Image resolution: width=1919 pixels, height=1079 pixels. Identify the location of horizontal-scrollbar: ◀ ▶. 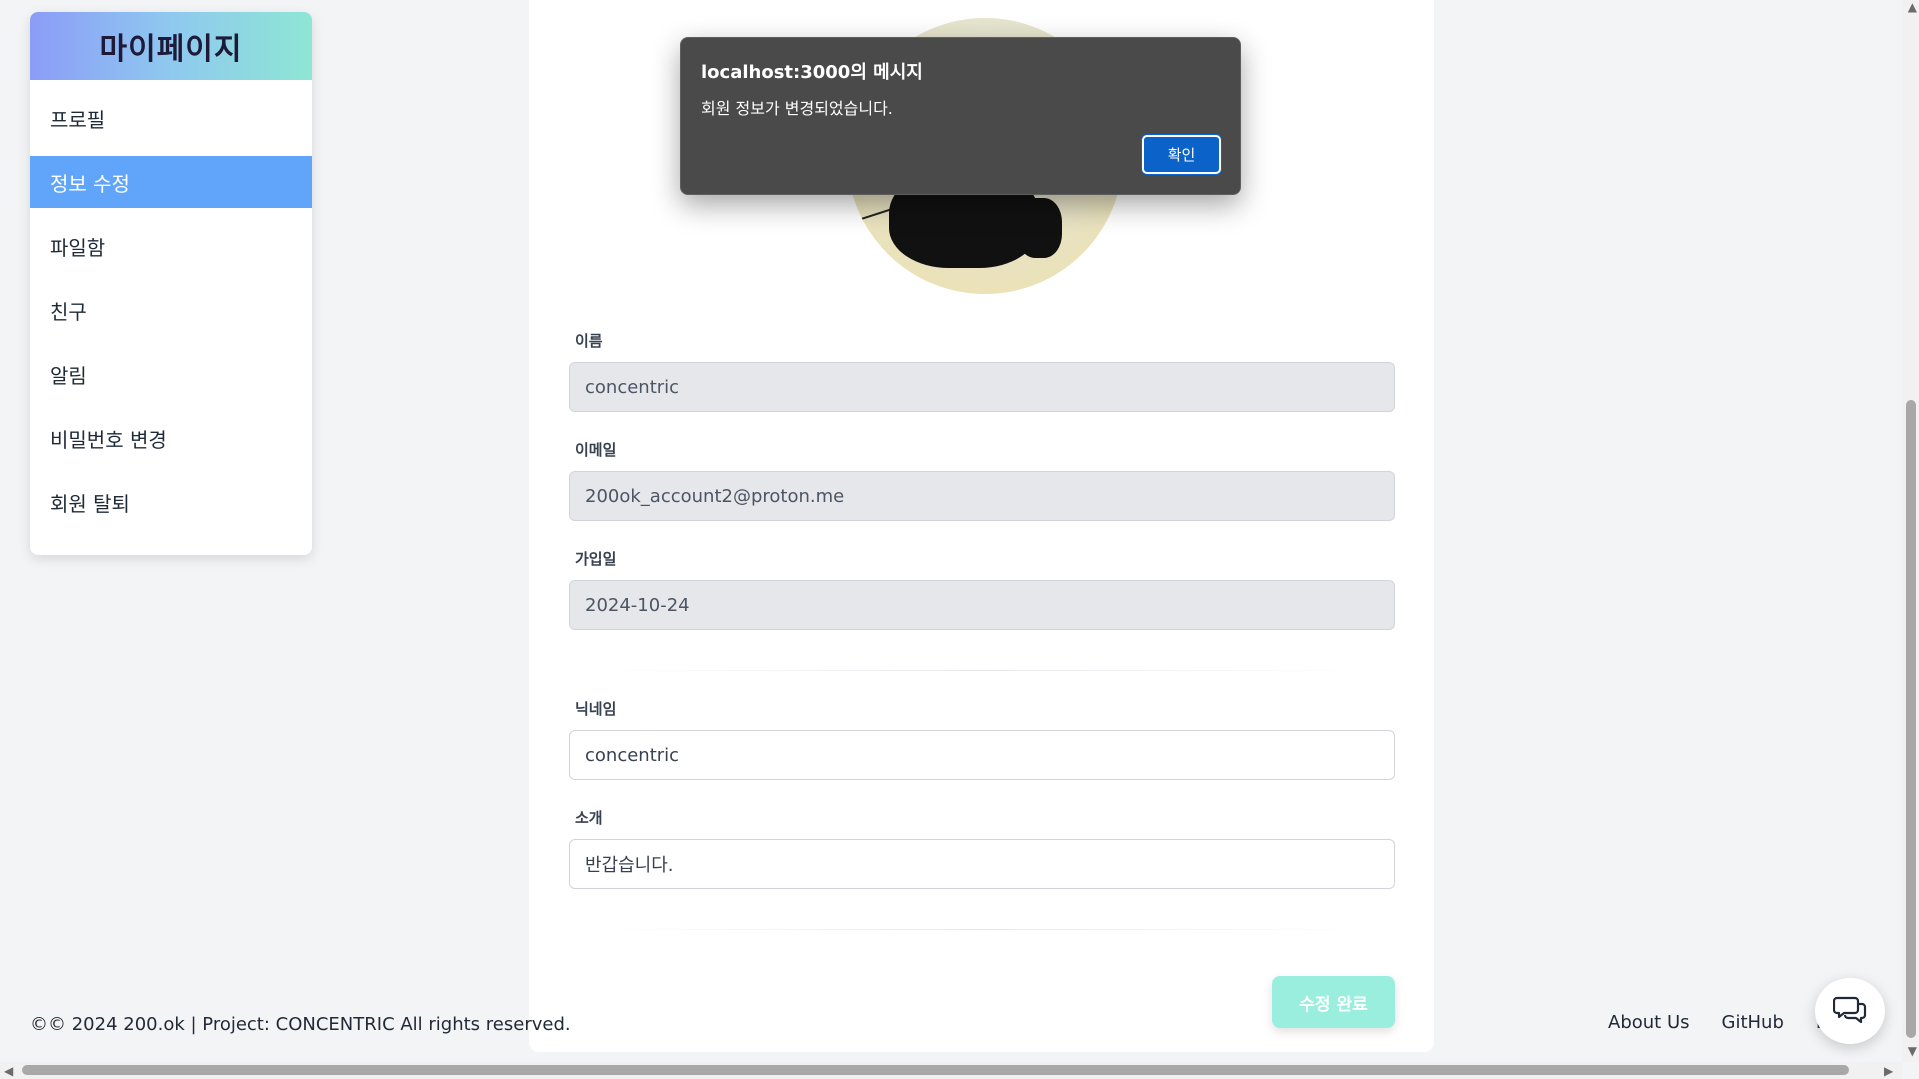
(951, 1070).